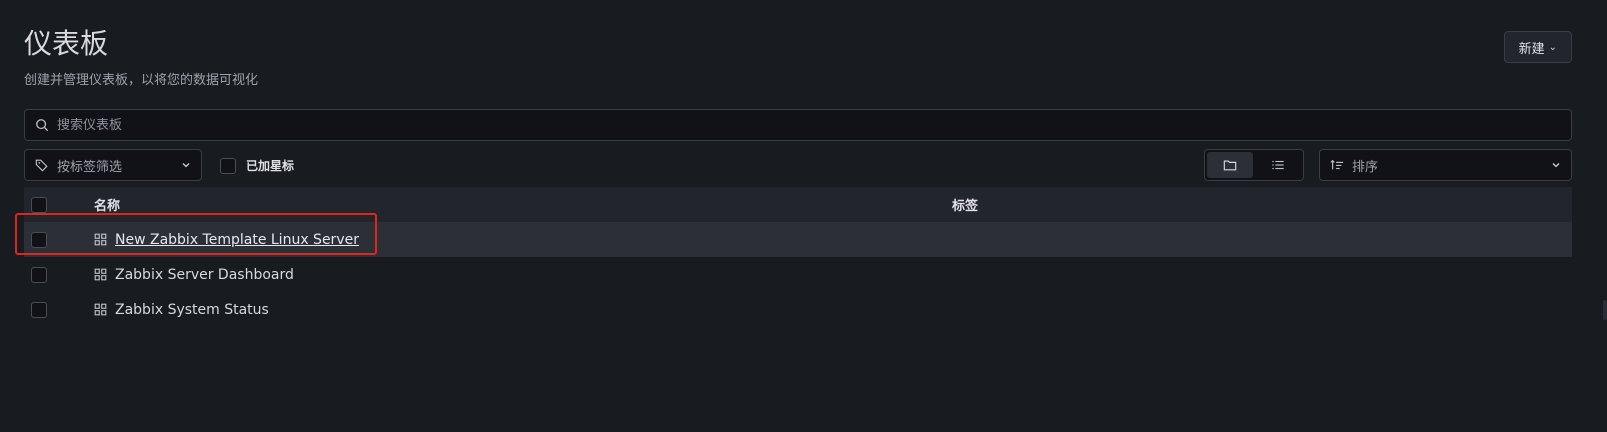 The height and width of the screenshot is (432, 1607). Describe the element at coordinates (204, 275) in the screenshot. I see `dashboard-link: Zabbix Server Dashboard` at that location.